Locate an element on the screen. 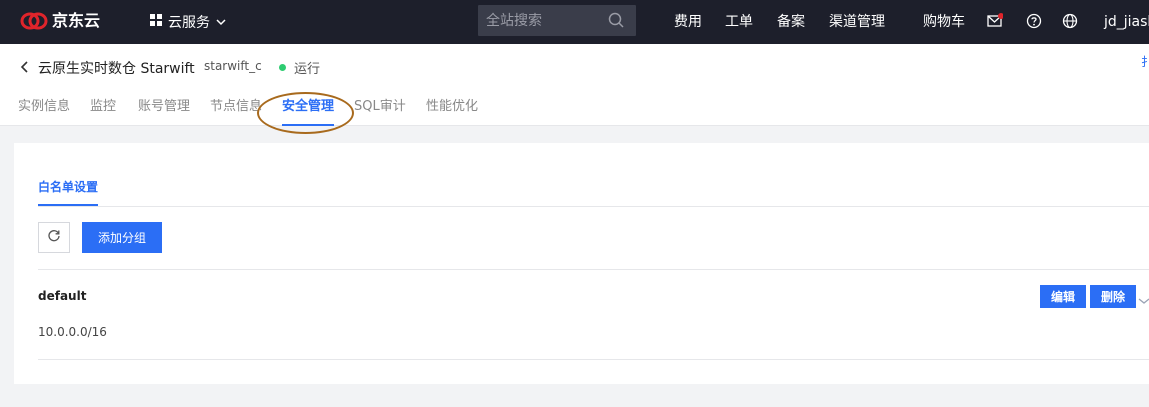 This screenshot has height=407, width=1149. cloud-services-menu: 云服务 is located at coordinates (188, 22).